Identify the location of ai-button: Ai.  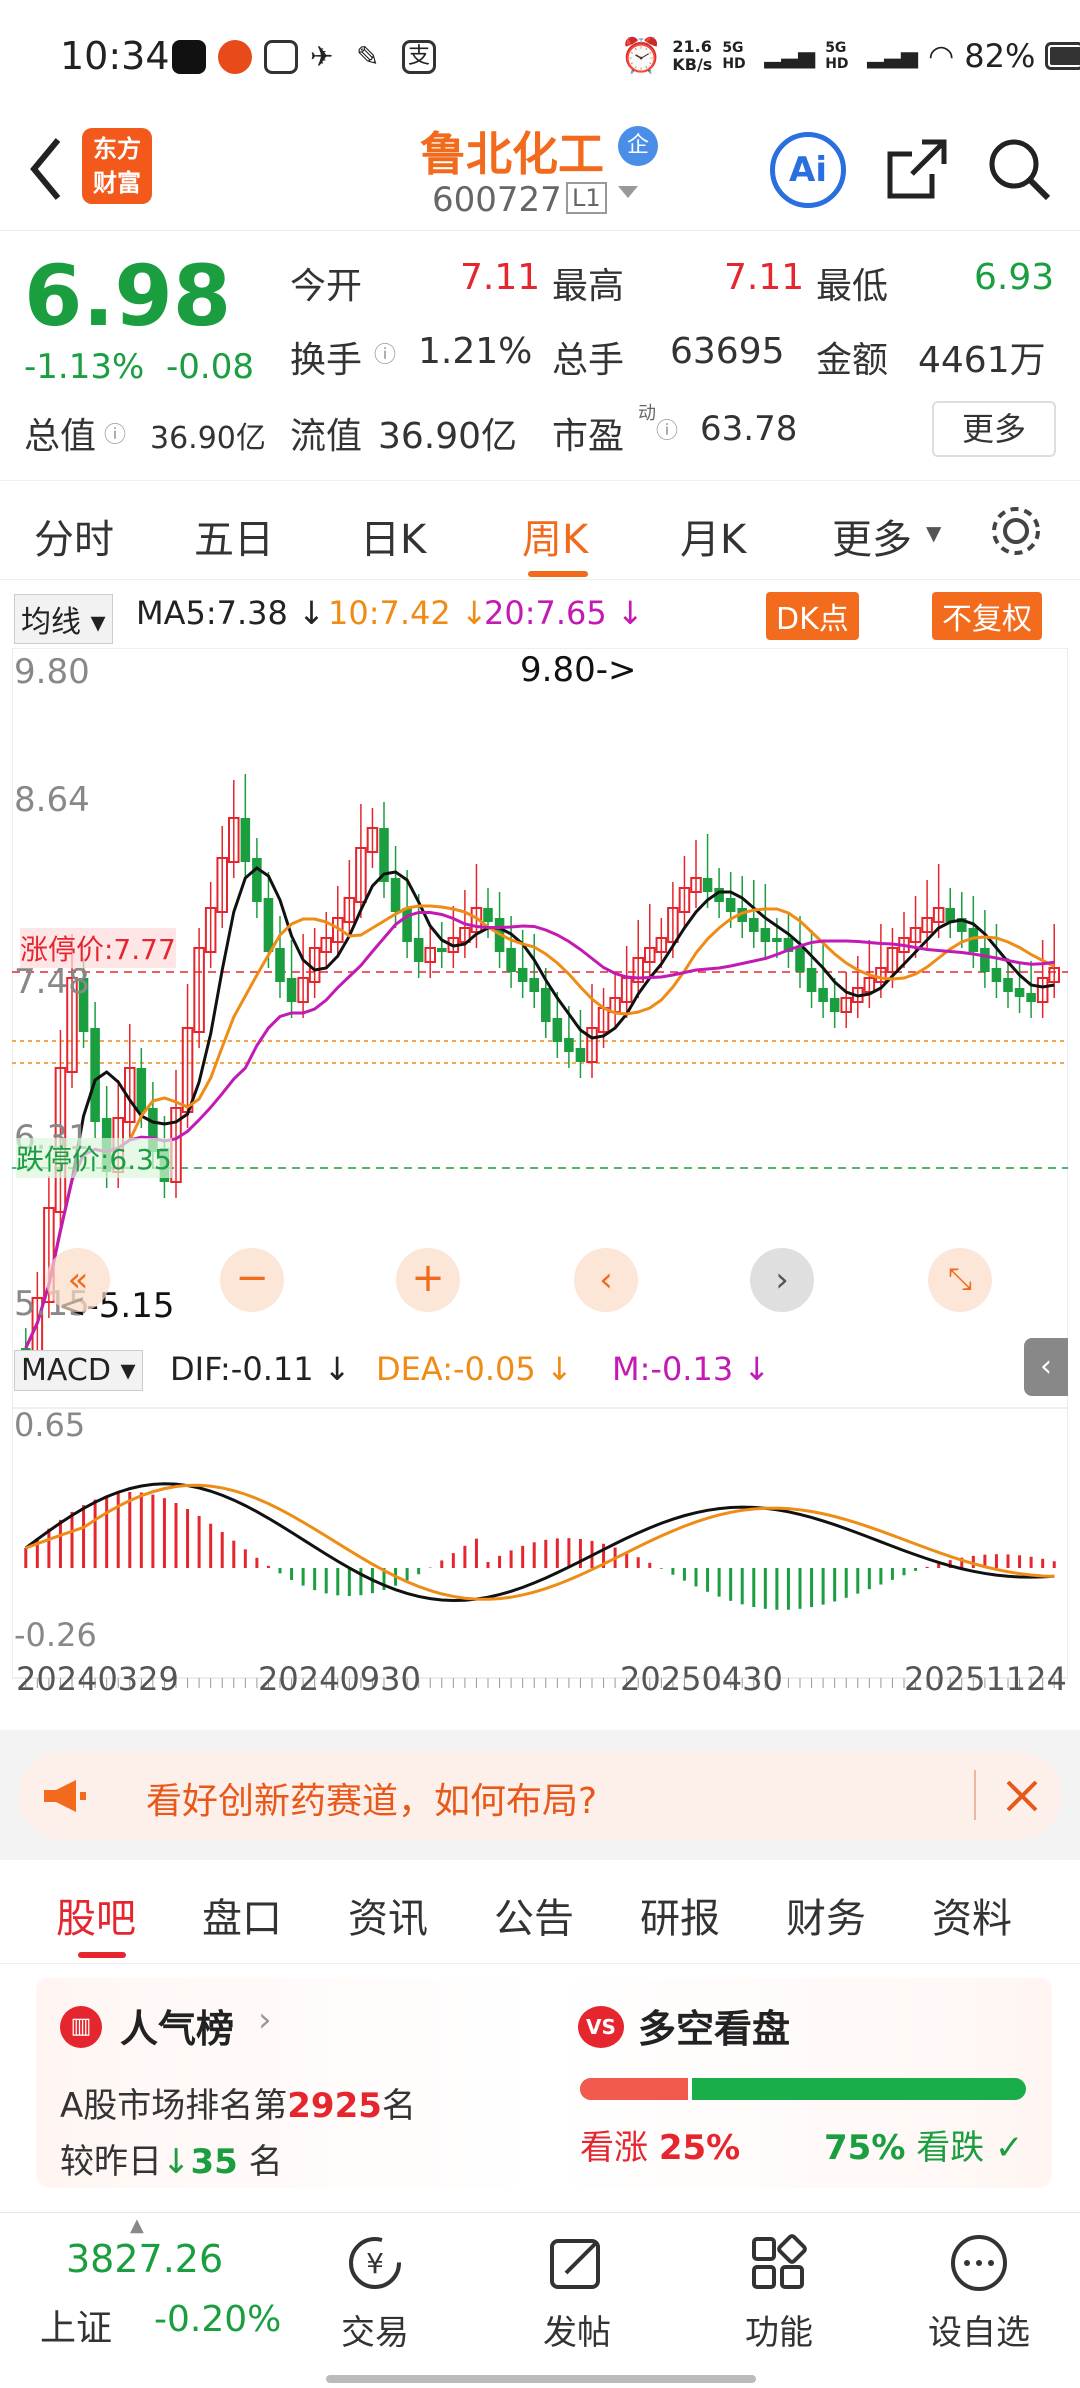
(808, 170).